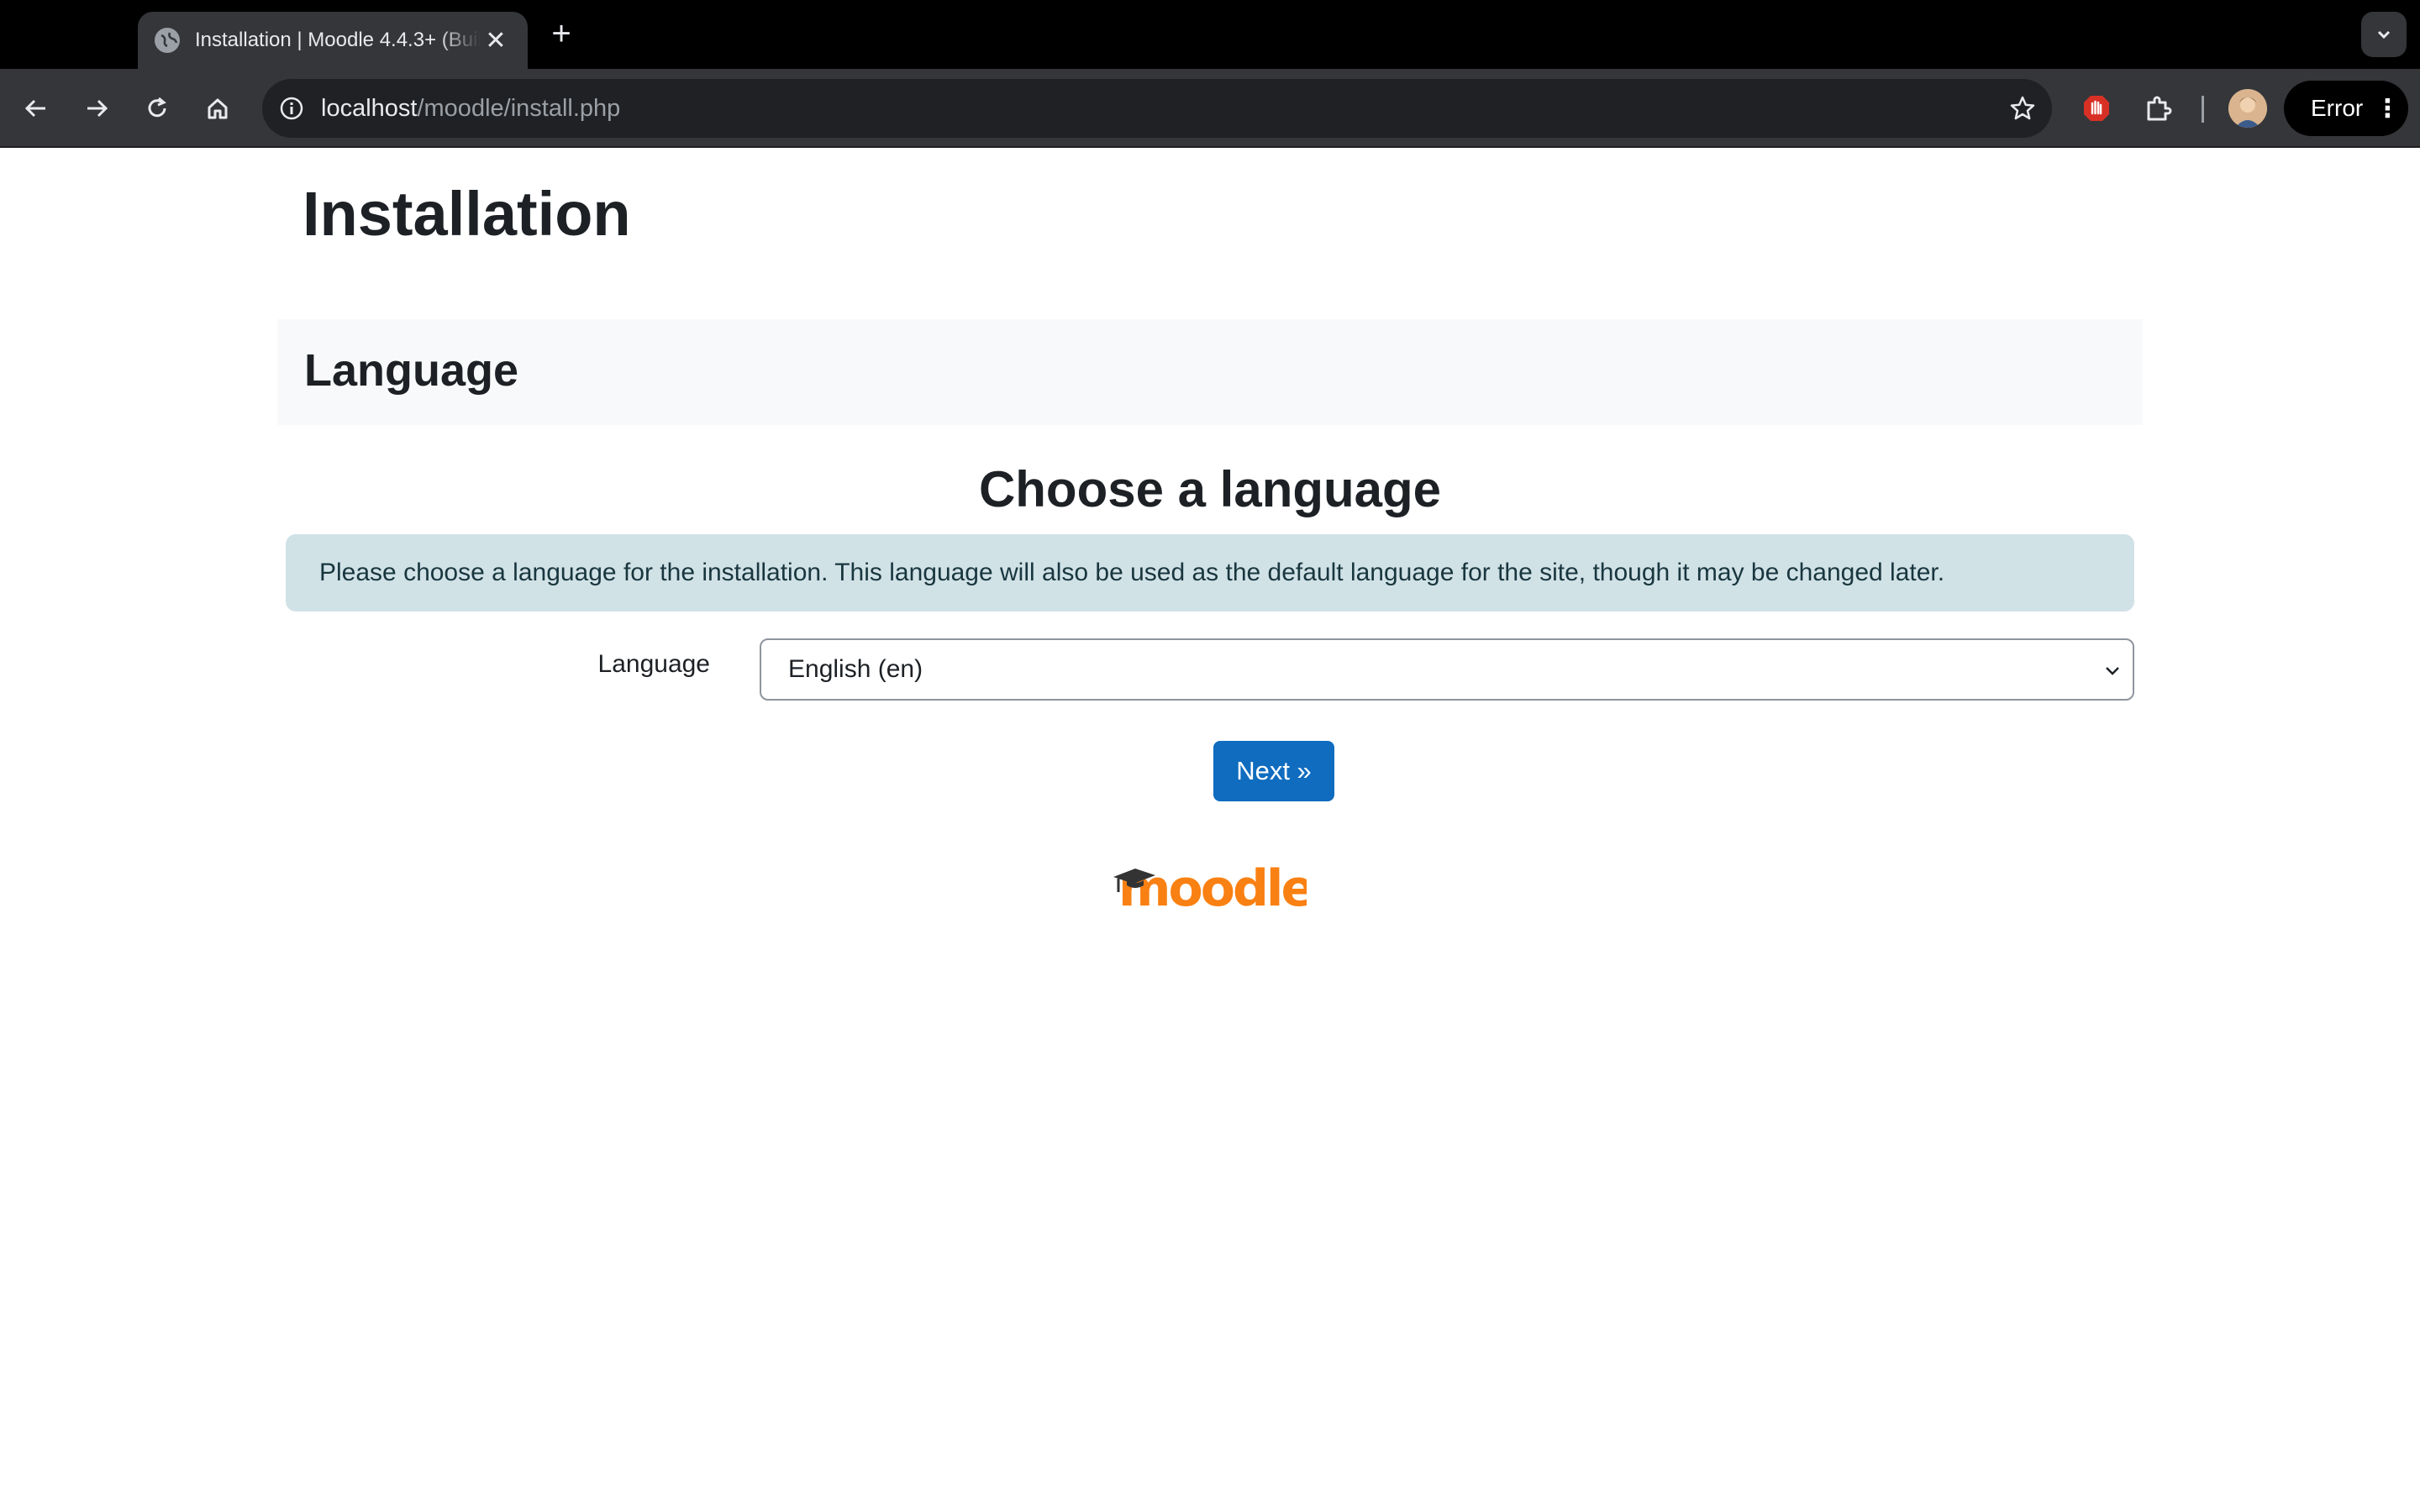 Image resolution: width=2420 pixels, height=1512 pixels. I want to click on profile-avatar, so click(2247, 108).